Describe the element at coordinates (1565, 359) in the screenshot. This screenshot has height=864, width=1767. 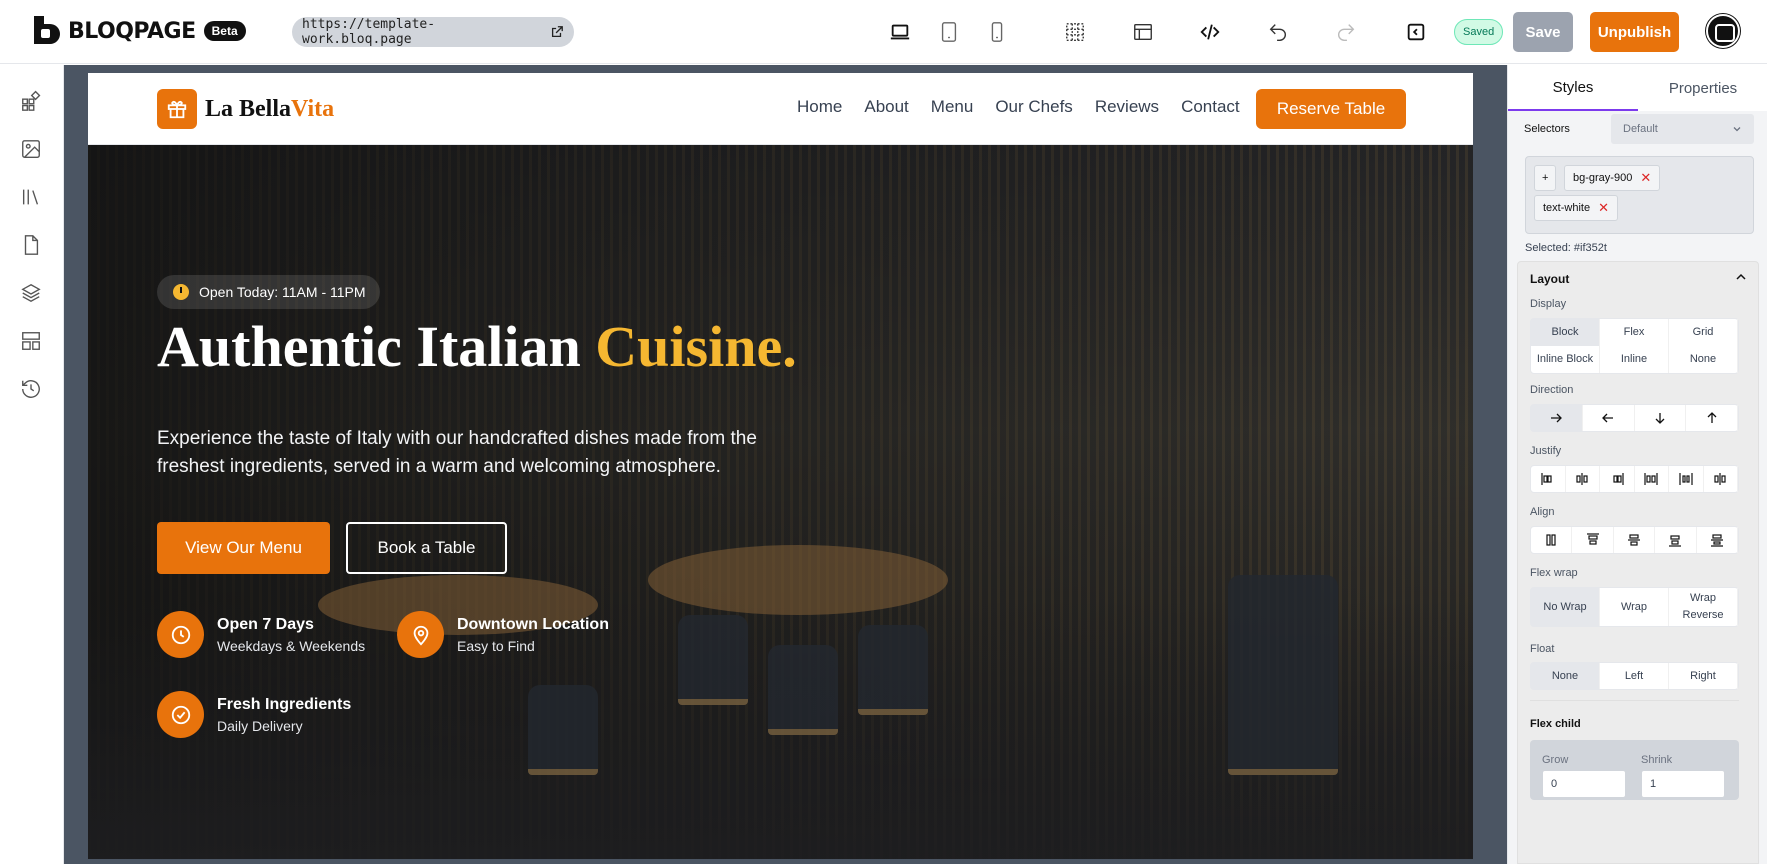
I see `display-inline-block-option: Inline Block` at that location.